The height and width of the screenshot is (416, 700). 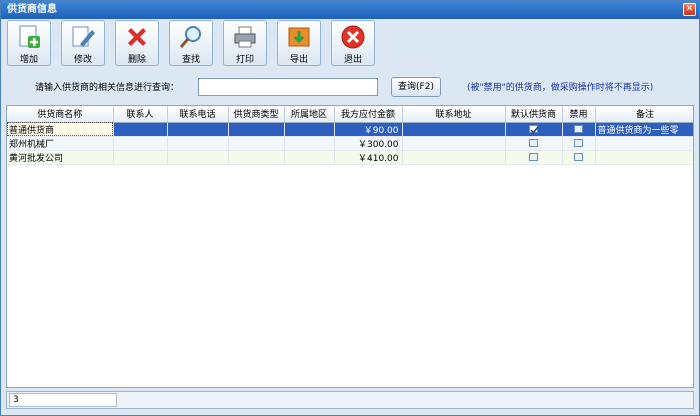 I want to click on cell-amount: ￥300.00, so click(x=368, y=143).